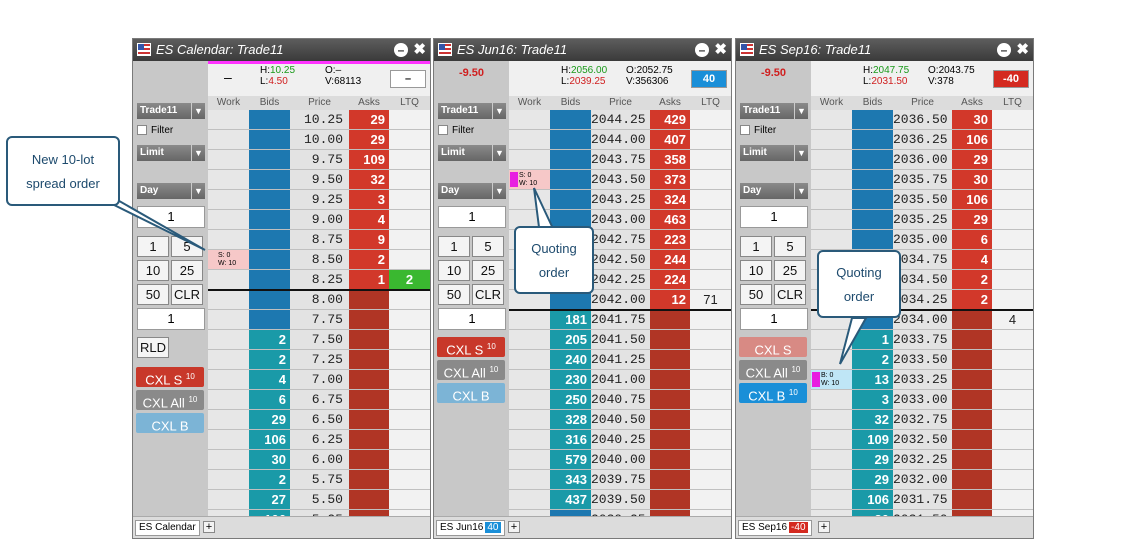 The height and width of the screenshot is (549, 1127). I want to click on ladder-row: 4 7.00, so click(319, 380).